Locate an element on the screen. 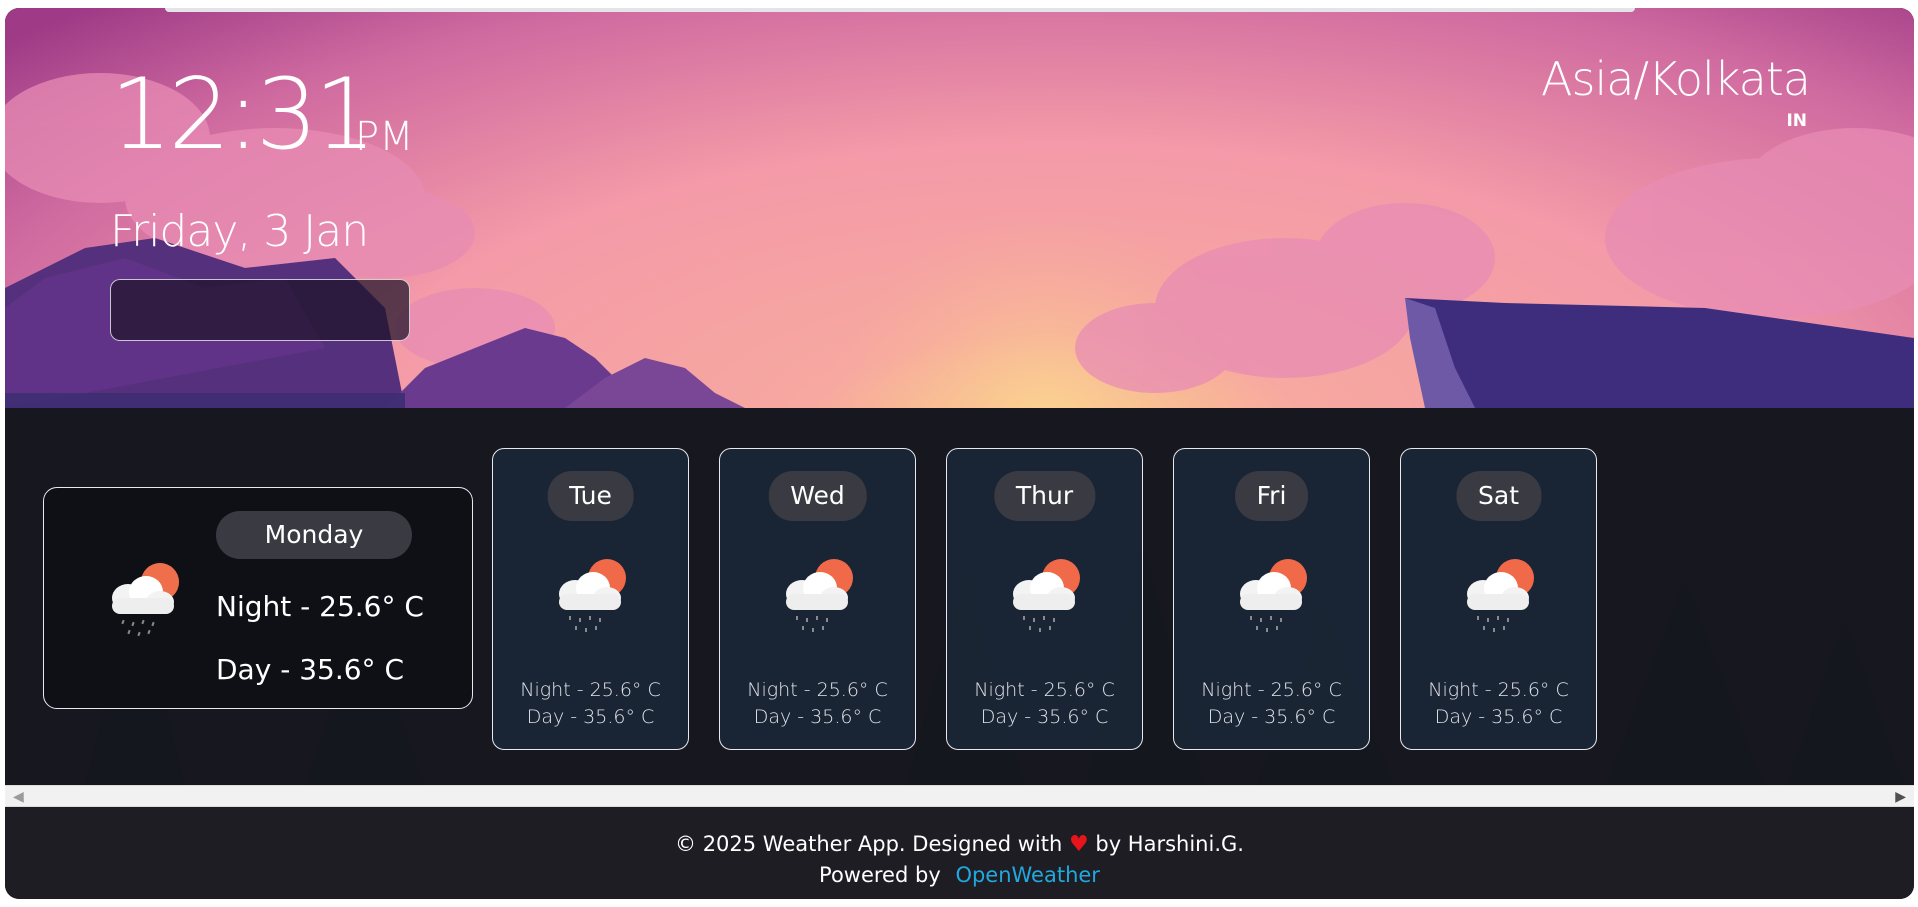 The image size is (1918, 907). clock: 12:31 PM is located at coordinates (262, 115).